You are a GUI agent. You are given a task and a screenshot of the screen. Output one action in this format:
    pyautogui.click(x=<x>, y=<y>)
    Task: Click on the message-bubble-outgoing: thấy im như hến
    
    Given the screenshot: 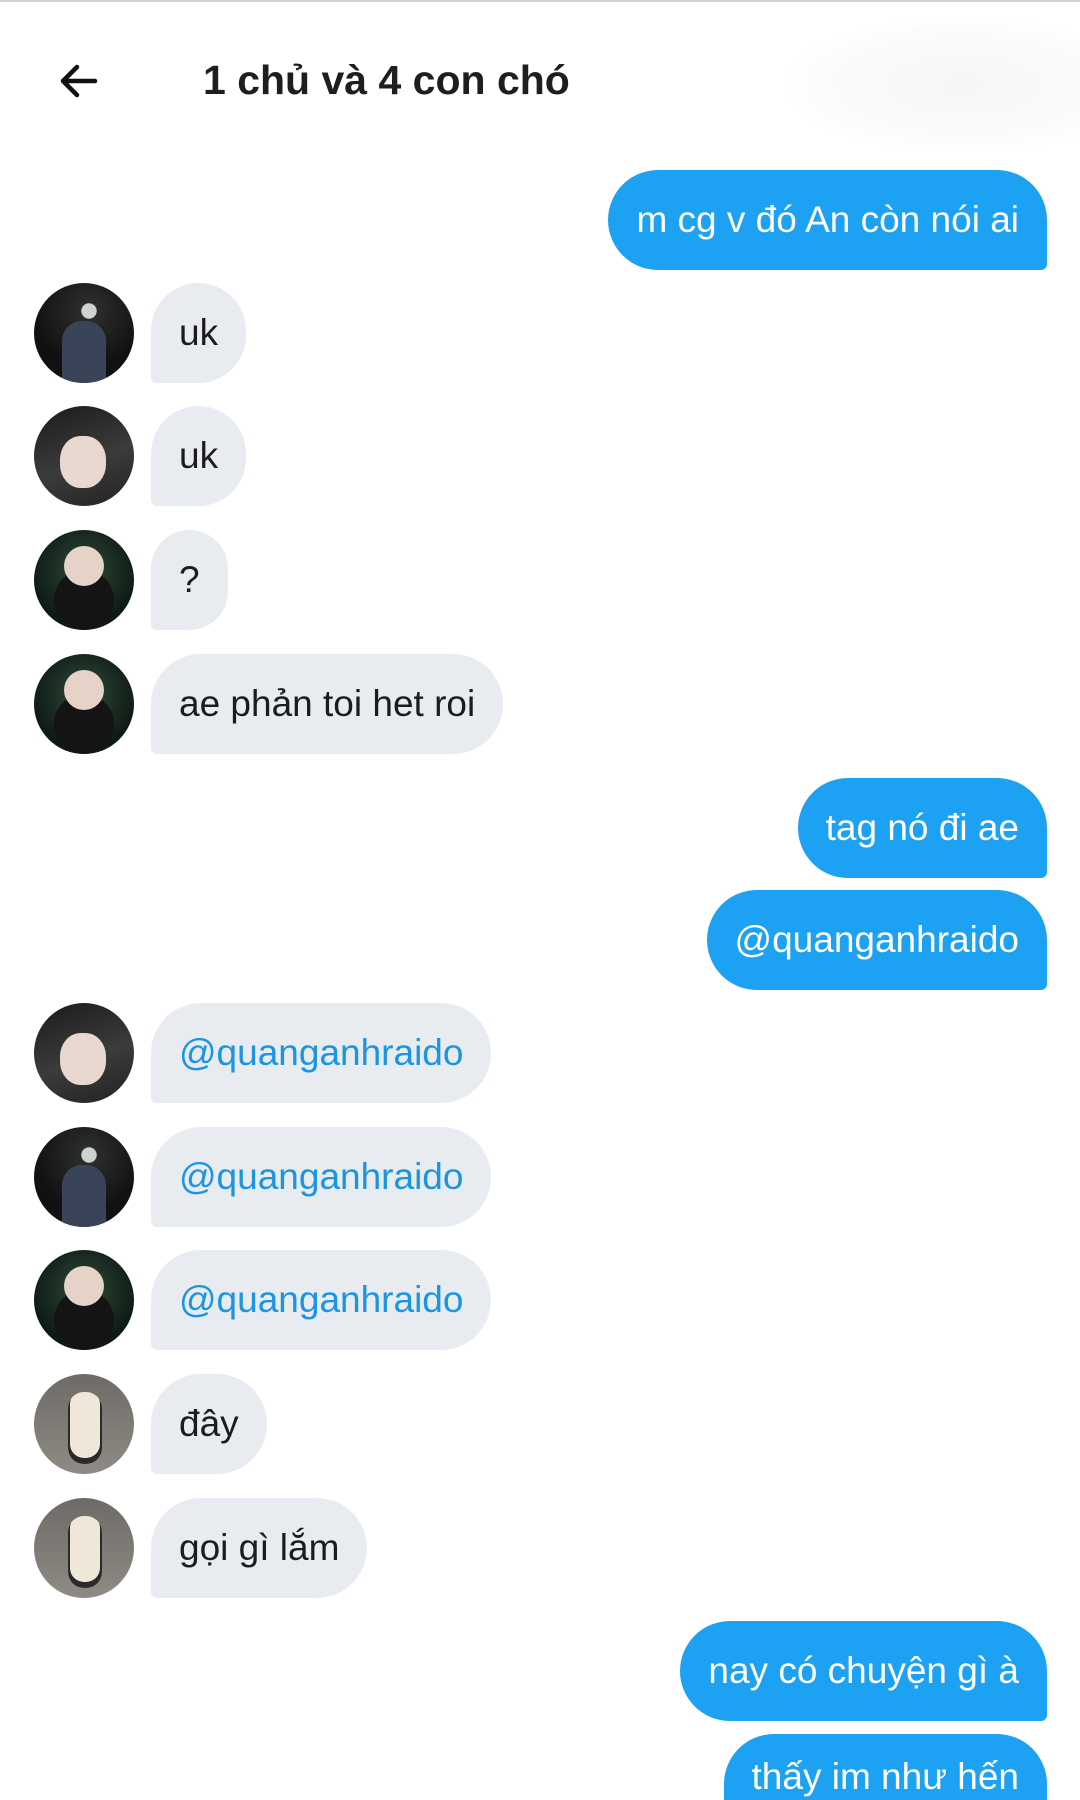 What is the action you would take?
    pyautogui.click(x=885, y=1767)
    